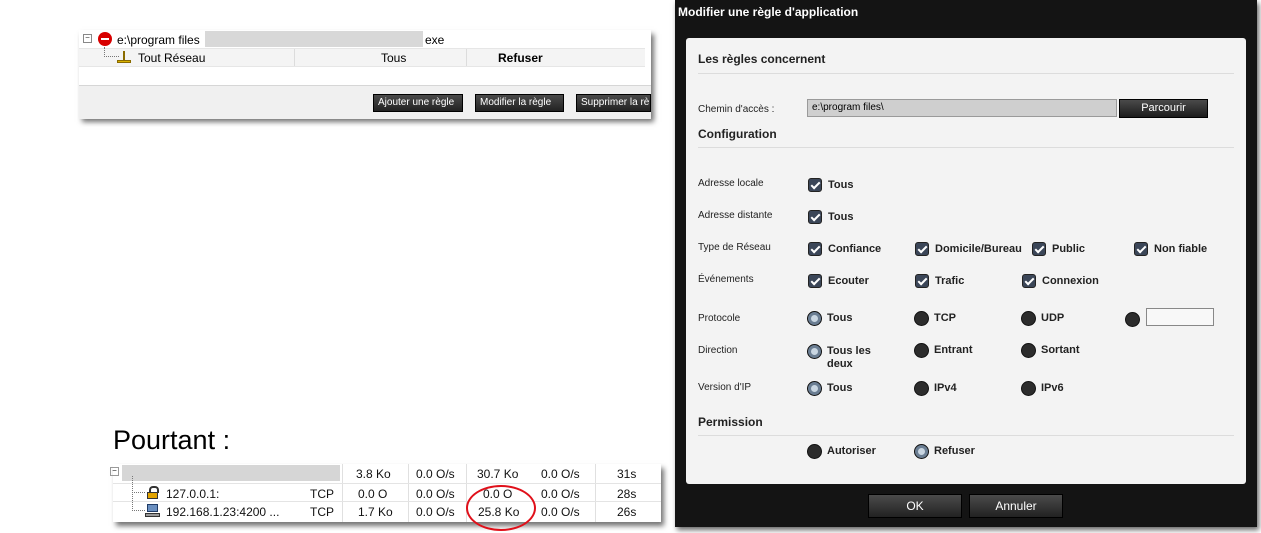  What do you see at coordinates (435, 40) in the screenshot?
I see `rule-path-suffix: exe` at bounding box center [435, 40].